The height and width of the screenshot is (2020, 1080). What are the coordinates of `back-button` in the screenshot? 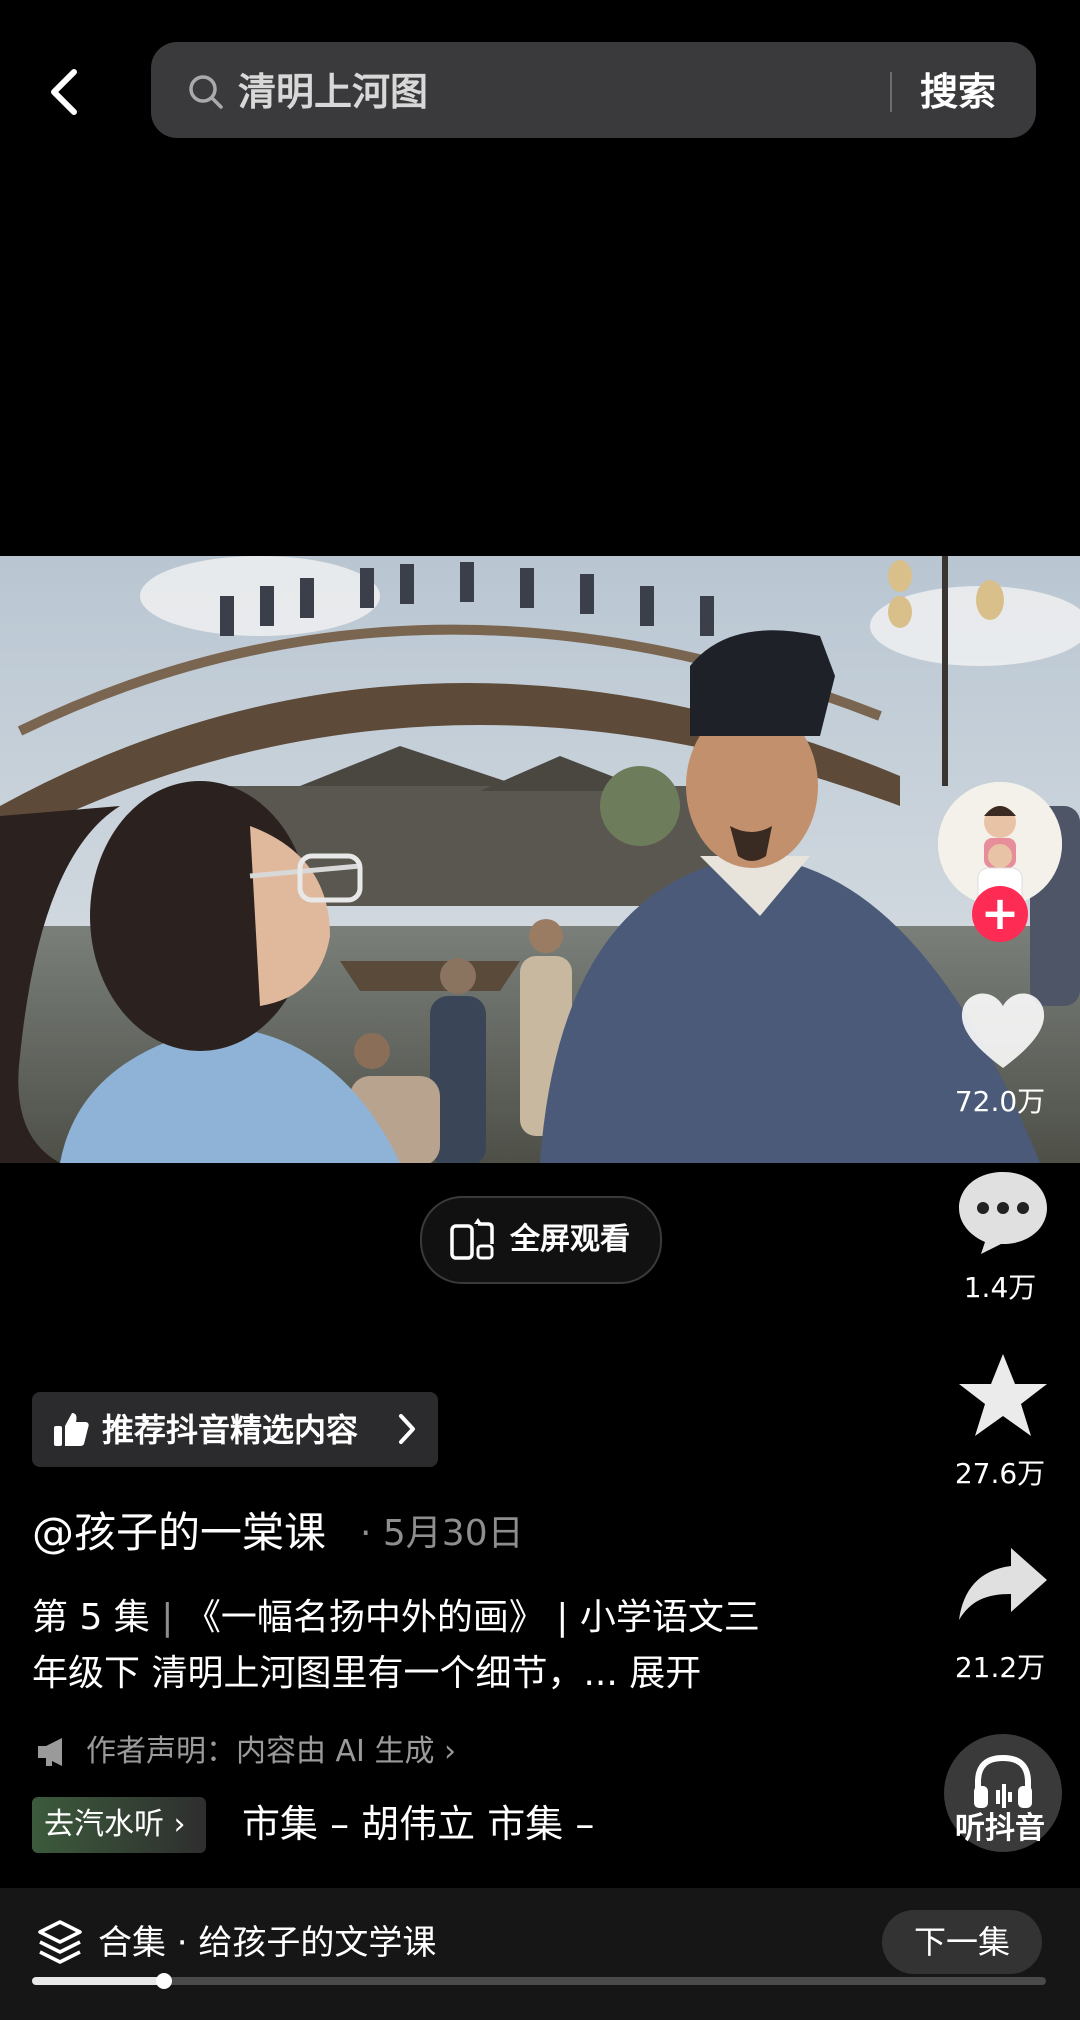 It's located at (65, 92).